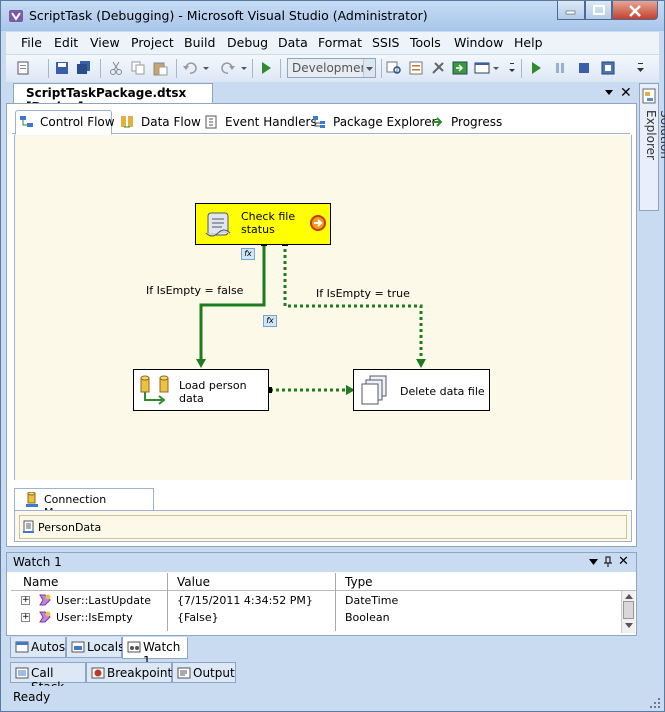  I want to click on paste-icon, so click(160, 68).